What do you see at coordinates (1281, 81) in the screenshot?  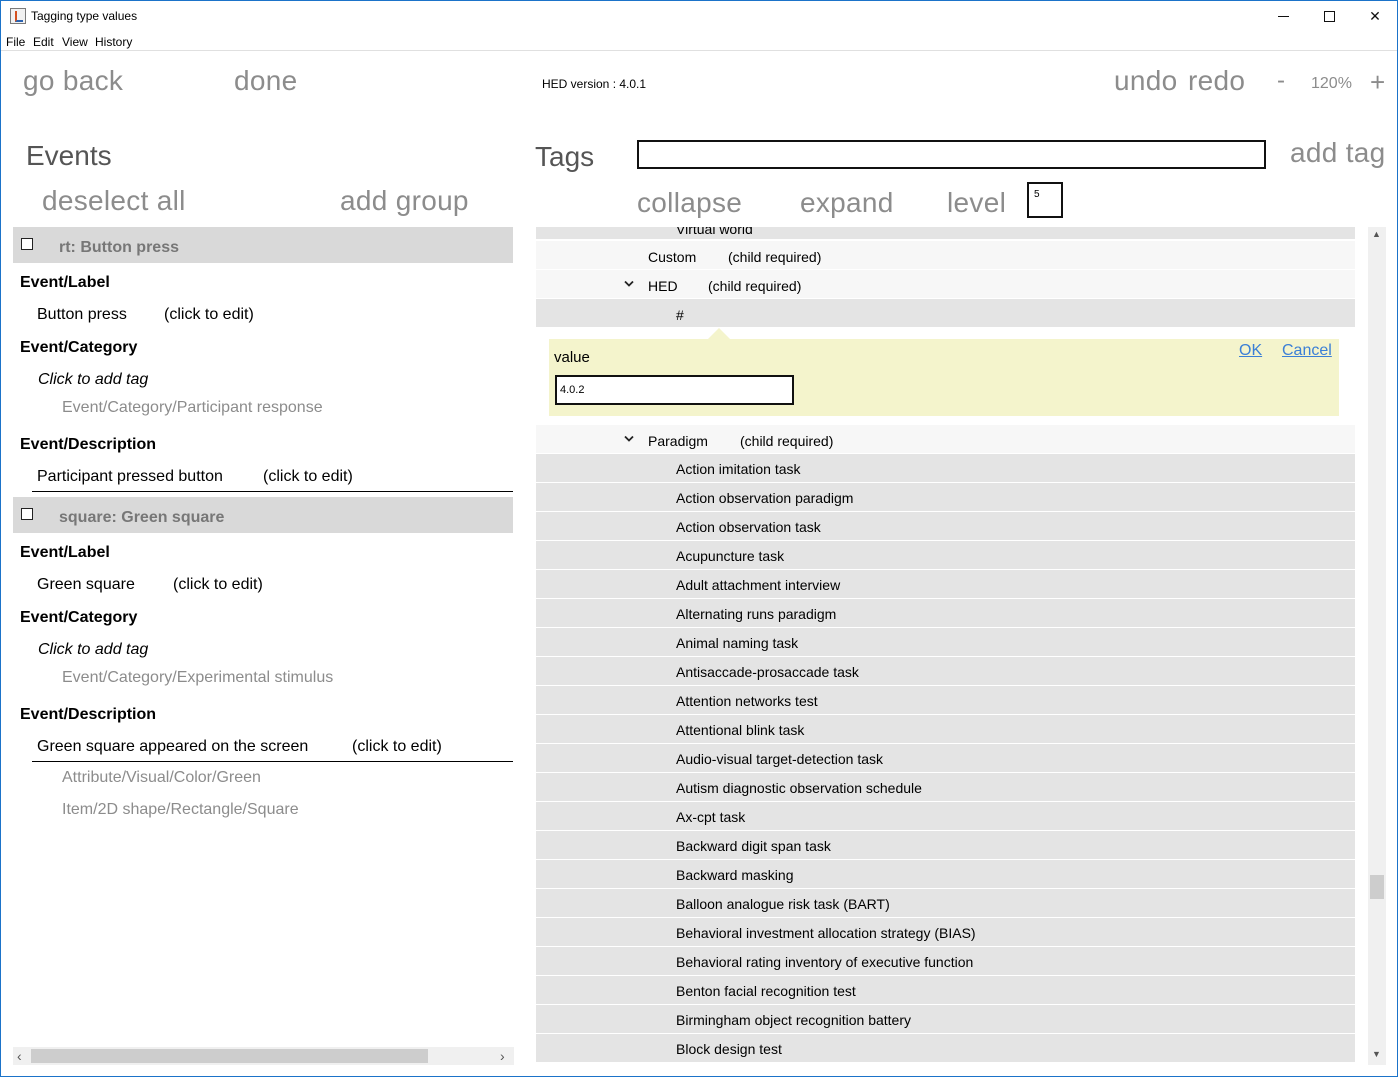 I see `zoom-out-button: -` at bounding box center [1281, 81].